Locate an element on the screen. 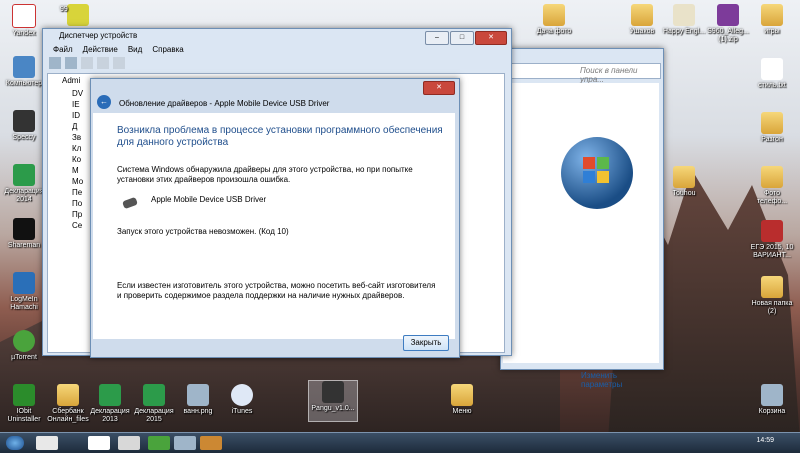  itunes-icon is located at coordinates (242, 395).